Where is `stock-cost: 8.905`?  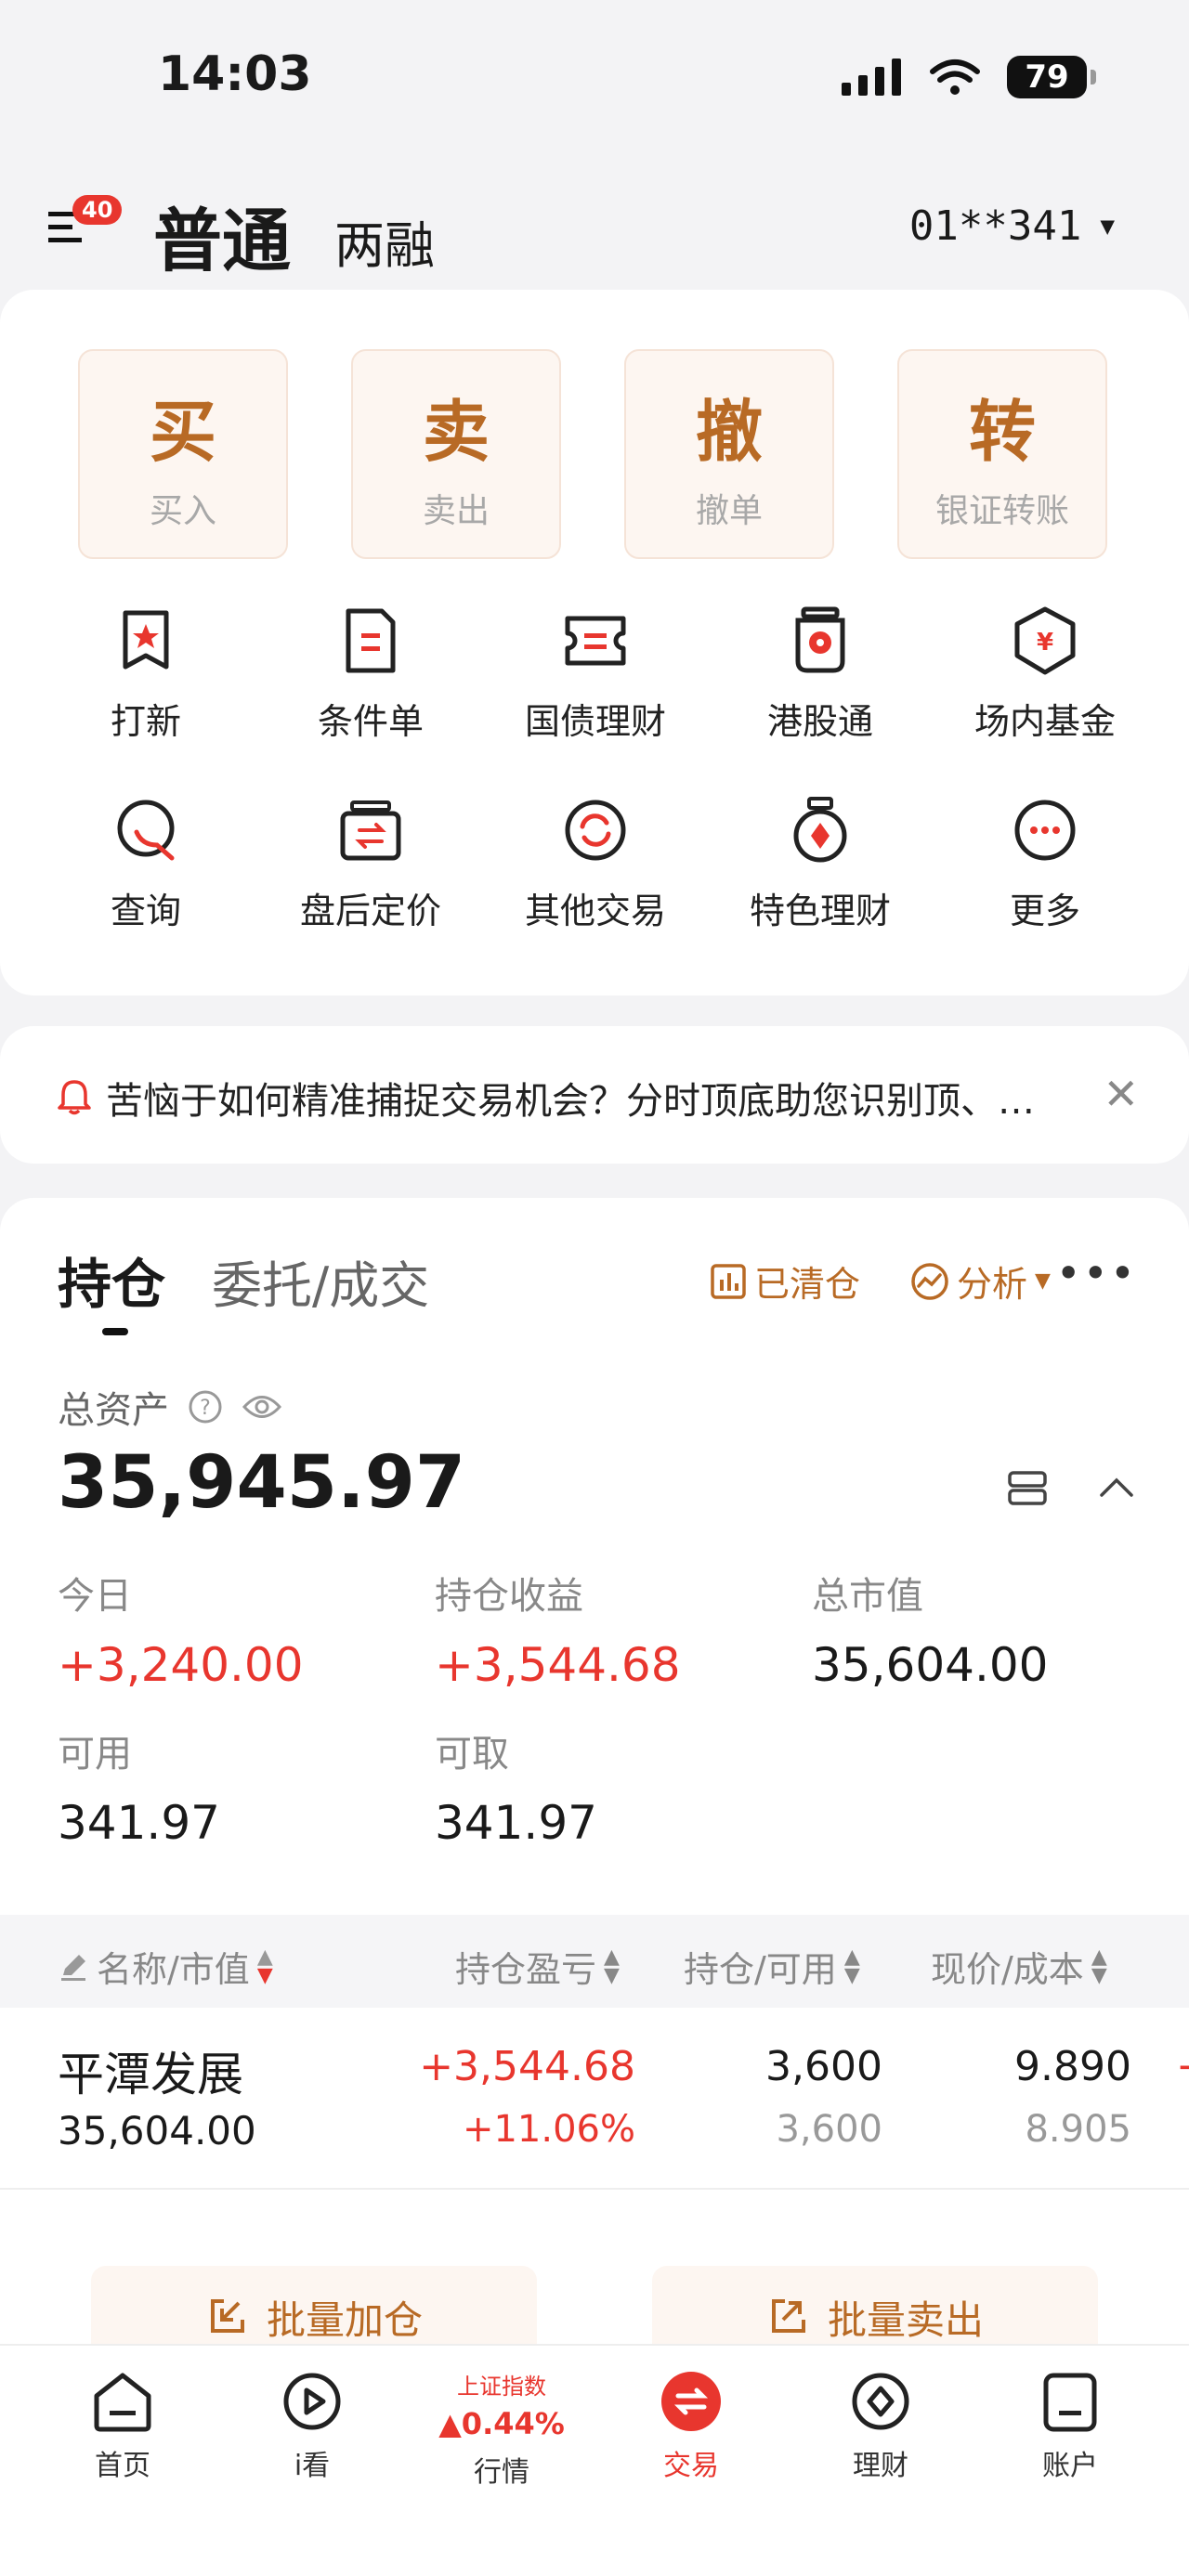
stock-cost: 8.905 is located at coordinates (1078, 2129).